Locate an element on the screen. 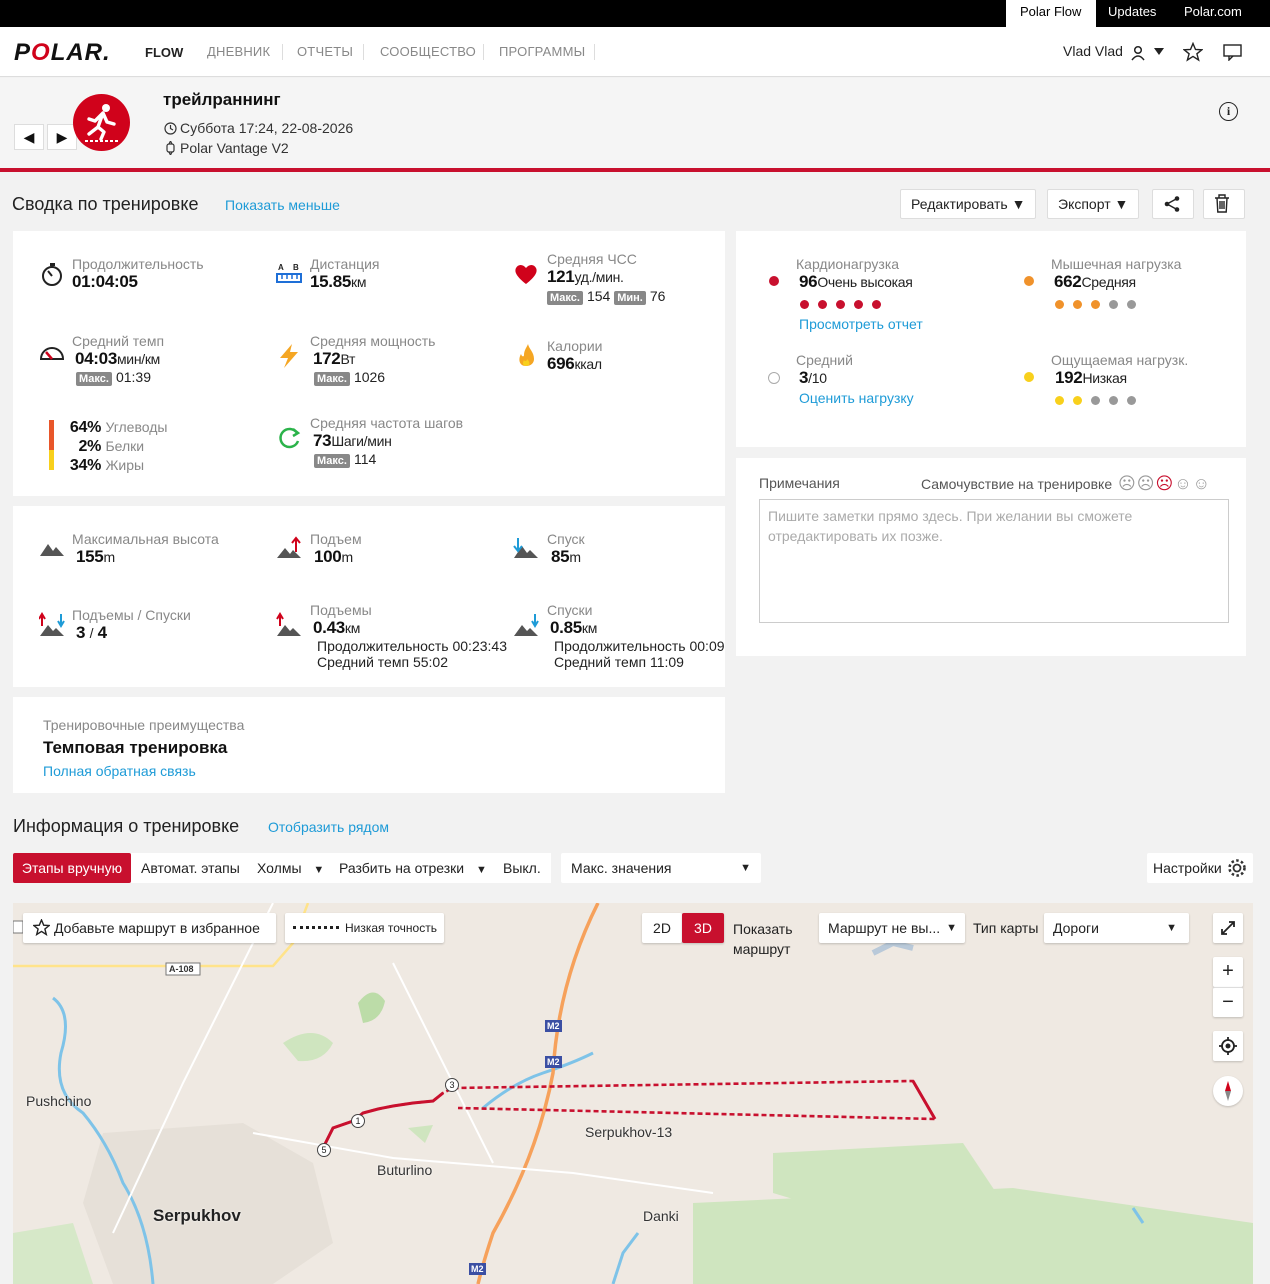  message-icon is located at coordinates (1233, 52).